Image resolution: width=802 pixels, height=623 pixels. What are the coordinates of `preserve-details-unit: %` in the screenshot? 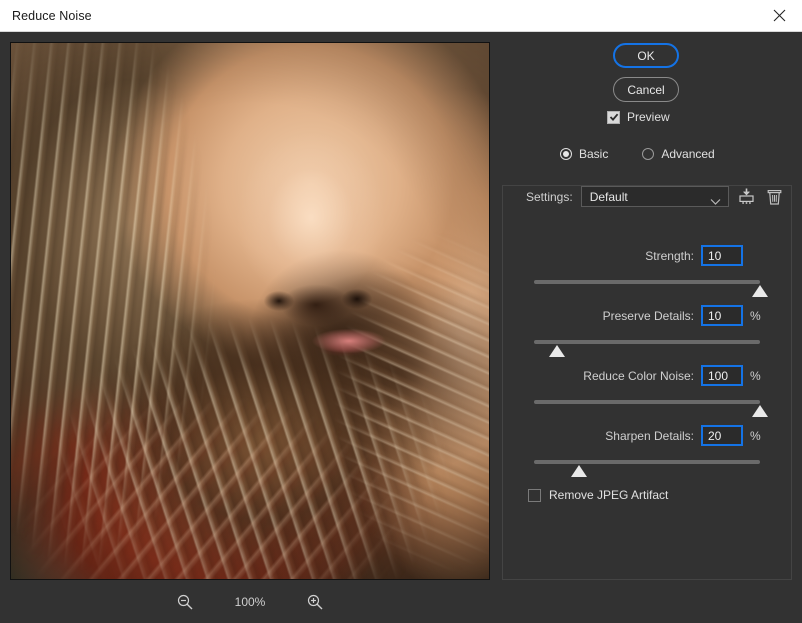 It's located at (755, 315).